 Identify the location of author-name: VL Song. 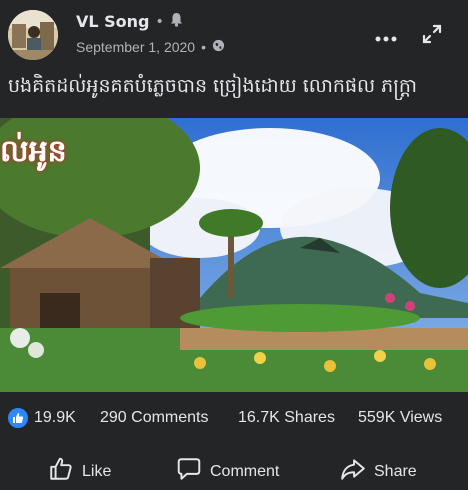
(113, 21).